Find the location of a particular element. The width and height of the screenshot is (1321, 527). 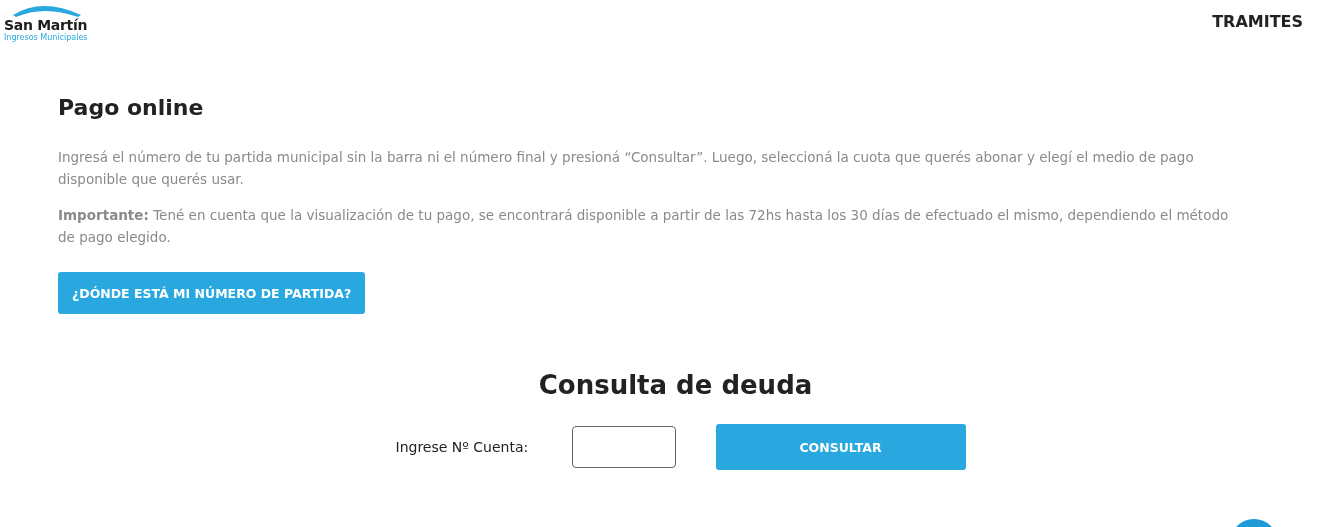

page-heading: Pago online is located at coordinates (131, 107).